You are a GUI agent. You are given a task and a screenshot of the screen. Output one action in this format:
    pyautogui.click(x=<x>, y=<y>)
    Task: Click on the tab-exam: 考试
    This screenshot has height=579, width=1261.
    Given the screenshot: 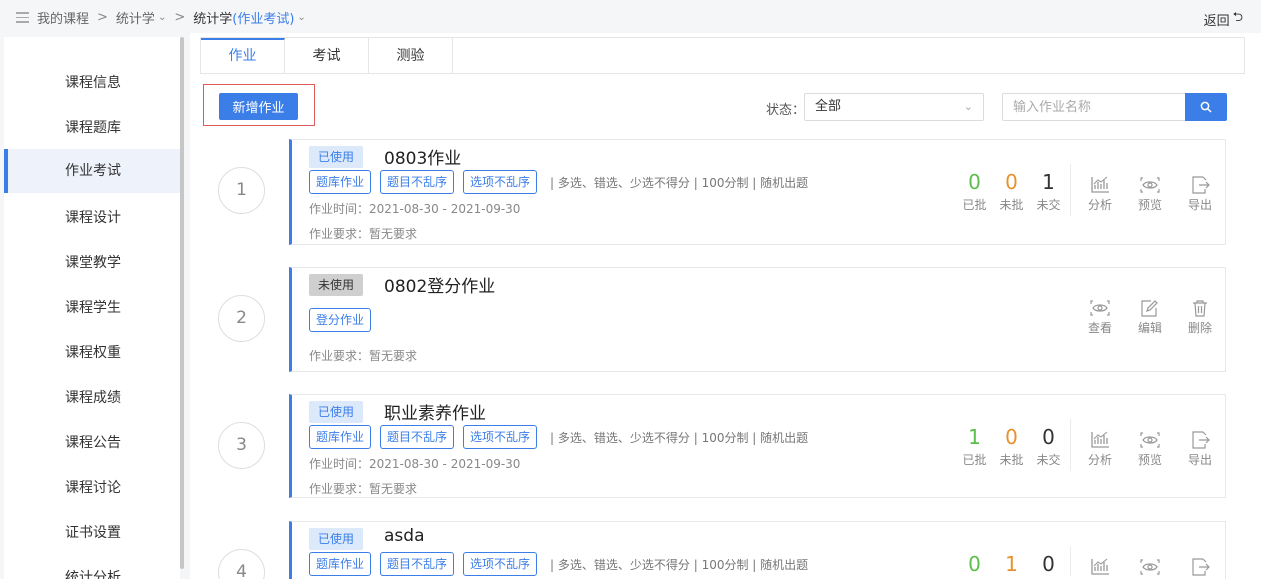 What is the action you would take?
    pyautogui.click(x=327, y=56)
    